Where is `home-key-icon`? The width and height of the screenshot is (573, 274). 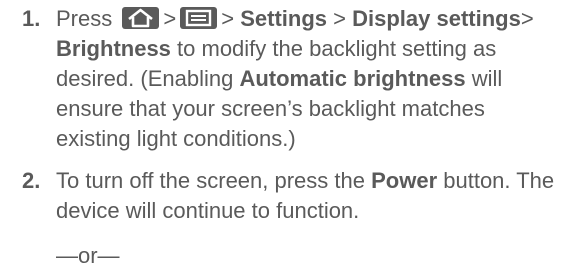
home-key-icon is located at coordinates (141, 18).